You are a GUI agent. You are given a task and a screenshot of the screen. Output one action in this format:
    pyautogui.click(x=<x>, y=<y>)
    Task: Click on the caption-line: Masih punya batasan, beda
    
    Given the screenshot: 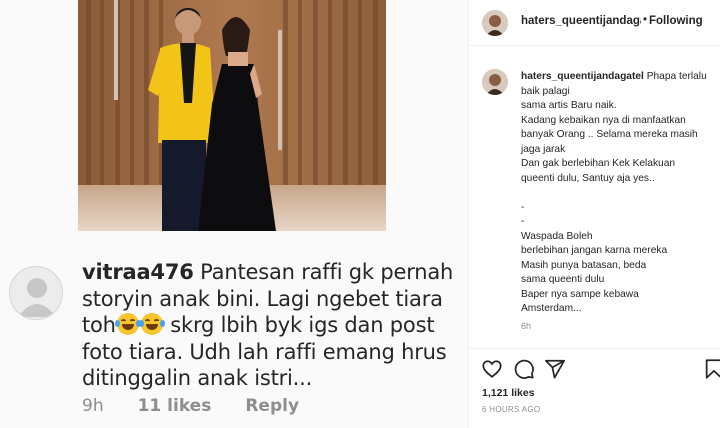 What is the action you would take?
    pyautogui.click(x=584, y=265)
    